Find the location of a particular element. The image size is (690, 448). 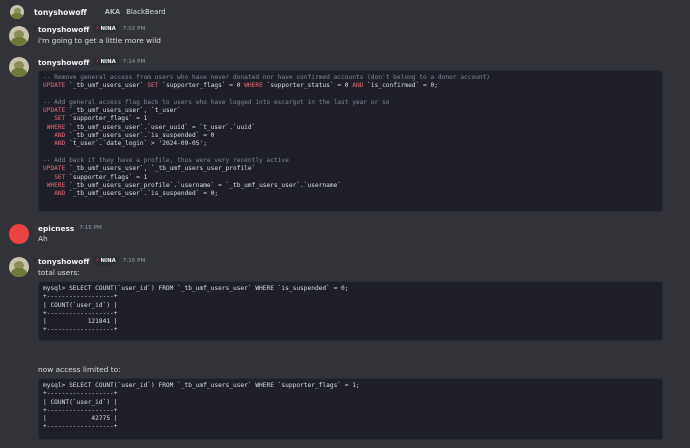

message-meta: tonyshowoff ⚡ NINA 7:14 PM is located at coordinates (91, 62).